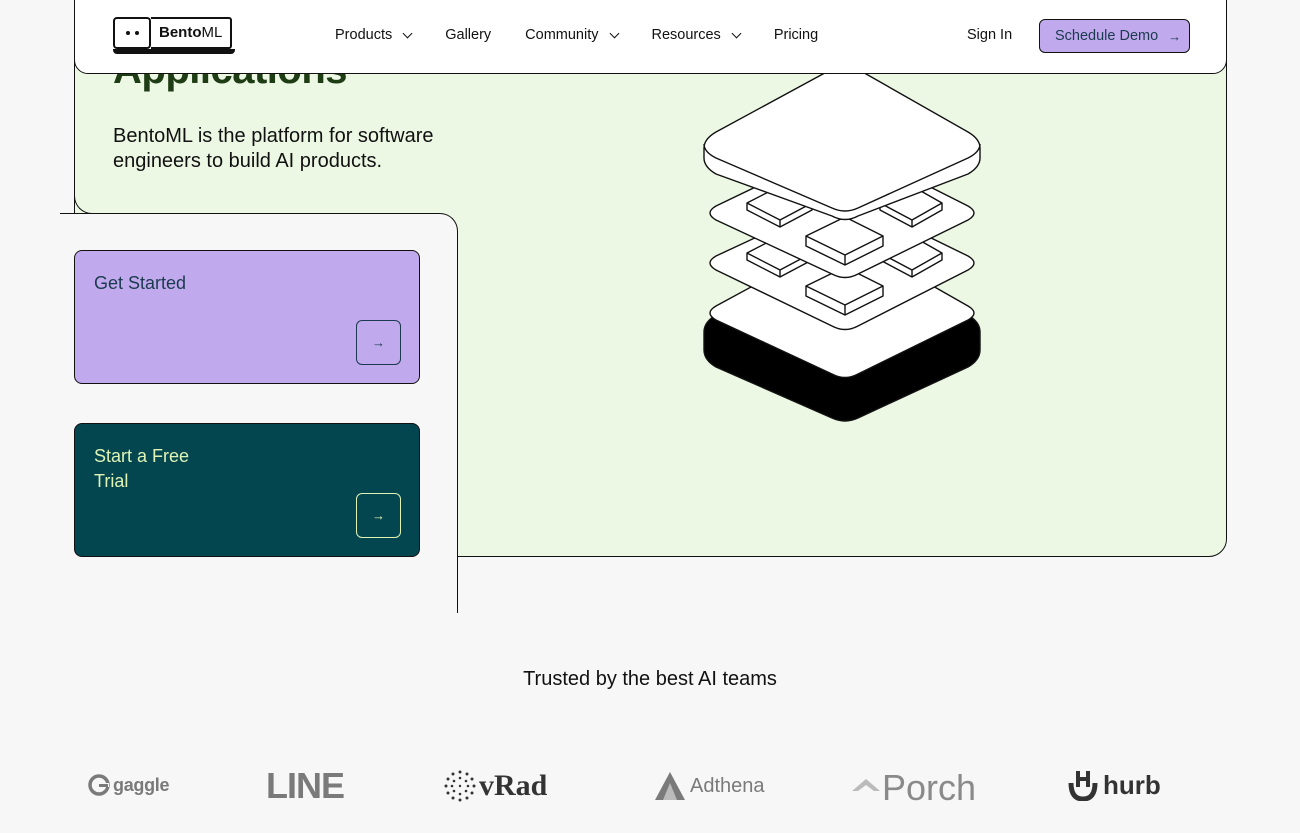 Image resolution: width=1300 pixels, height=833 pixels. Describe the element at coordinates (141, 784) in the screenshot. I see `gaggle-logo-text: gaggle` at that location.